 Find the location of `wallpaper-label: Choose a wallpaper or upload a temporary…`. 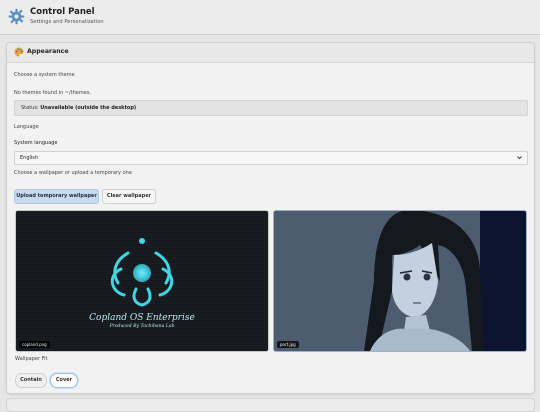

wallpaper-label: Choose a wallpaper or upload a temporary… is located at coordinates (73, 173).